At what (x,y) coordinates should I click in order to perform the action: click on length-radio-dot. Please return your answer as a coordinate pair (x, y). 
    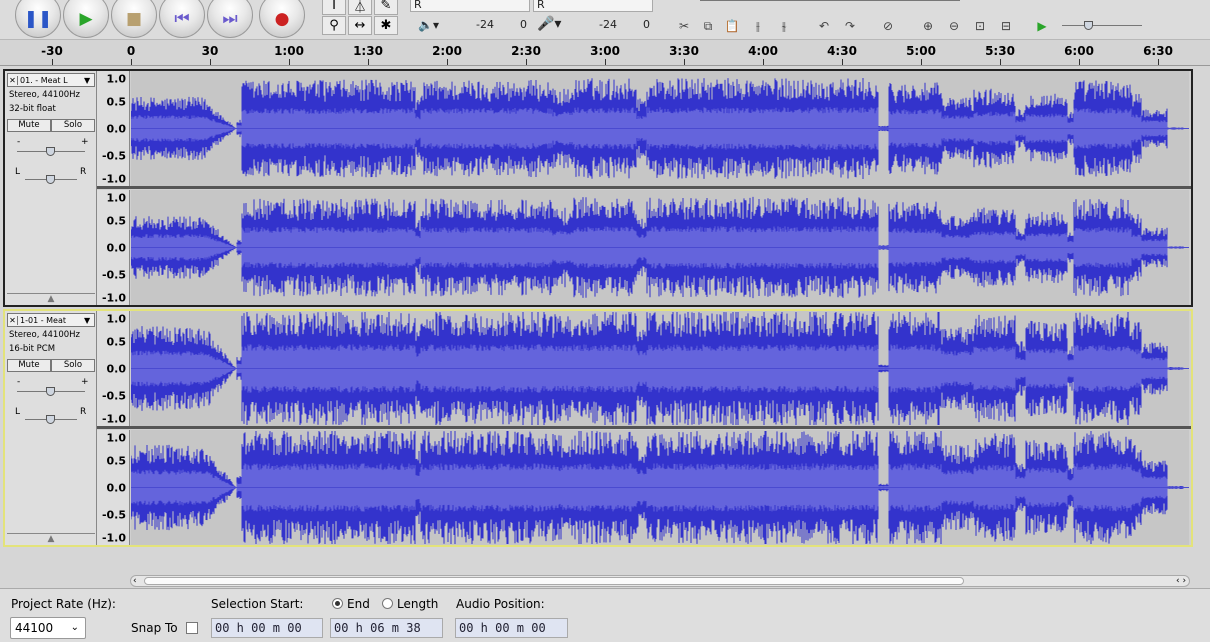
    Looking at the image, I should click on (387, 603).